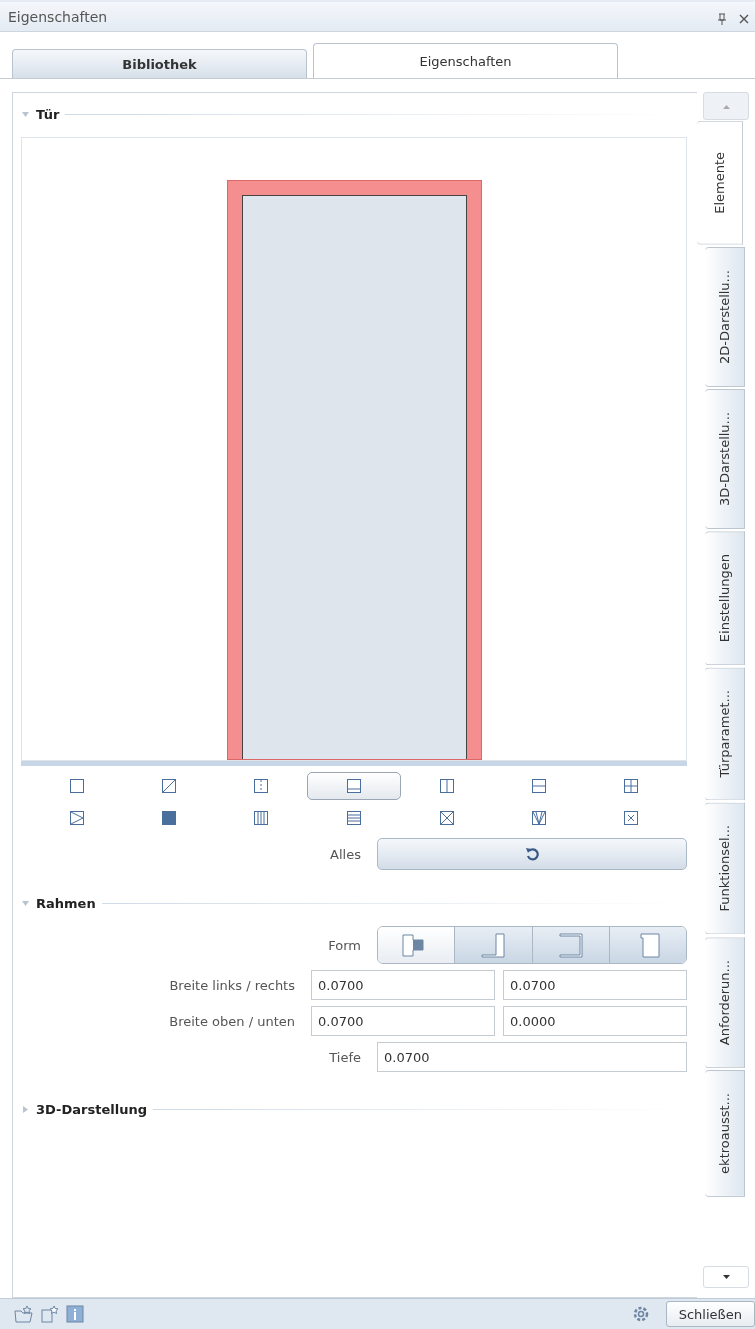  Describe the element at coordinates (710, 1314) in the screenshot. I see `close-button: Schließen` at that location.